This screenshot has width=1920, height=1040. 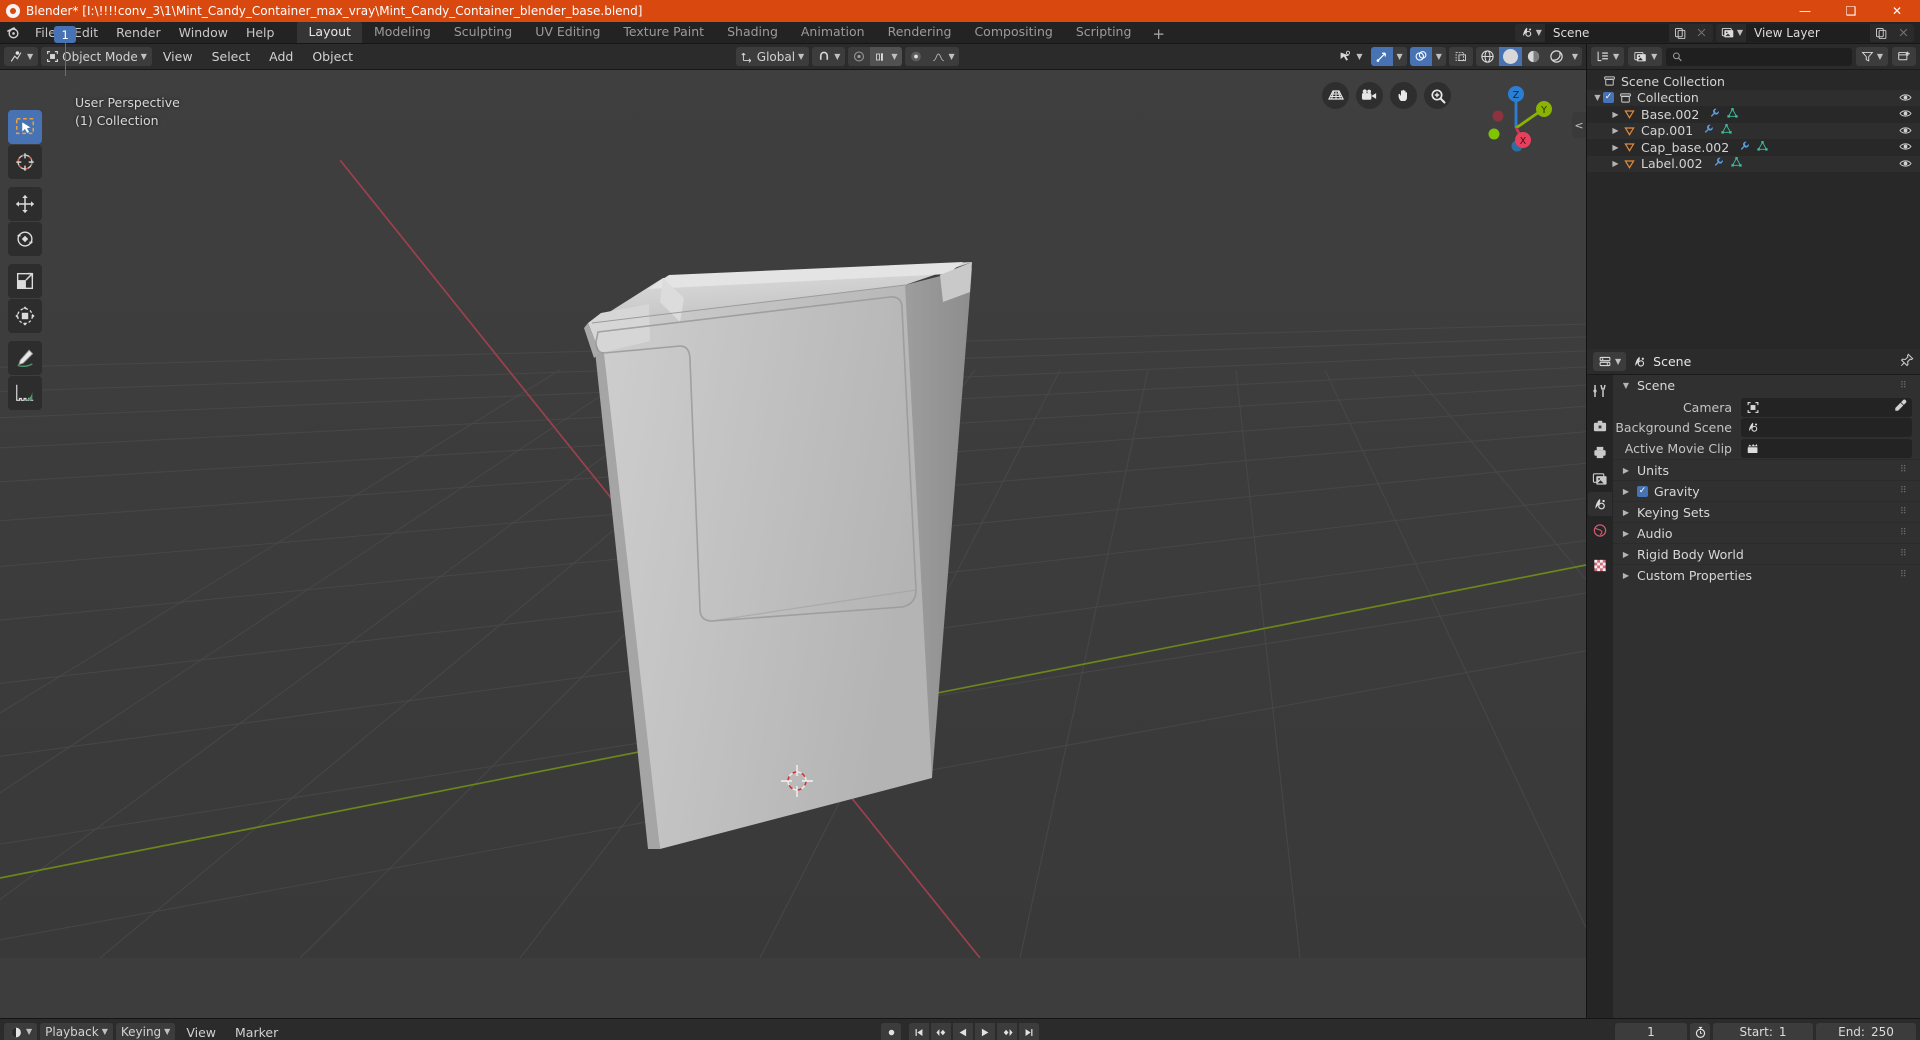 I want to click on tab-texture-paint: Texture Paint, so click(x=663, y=32).